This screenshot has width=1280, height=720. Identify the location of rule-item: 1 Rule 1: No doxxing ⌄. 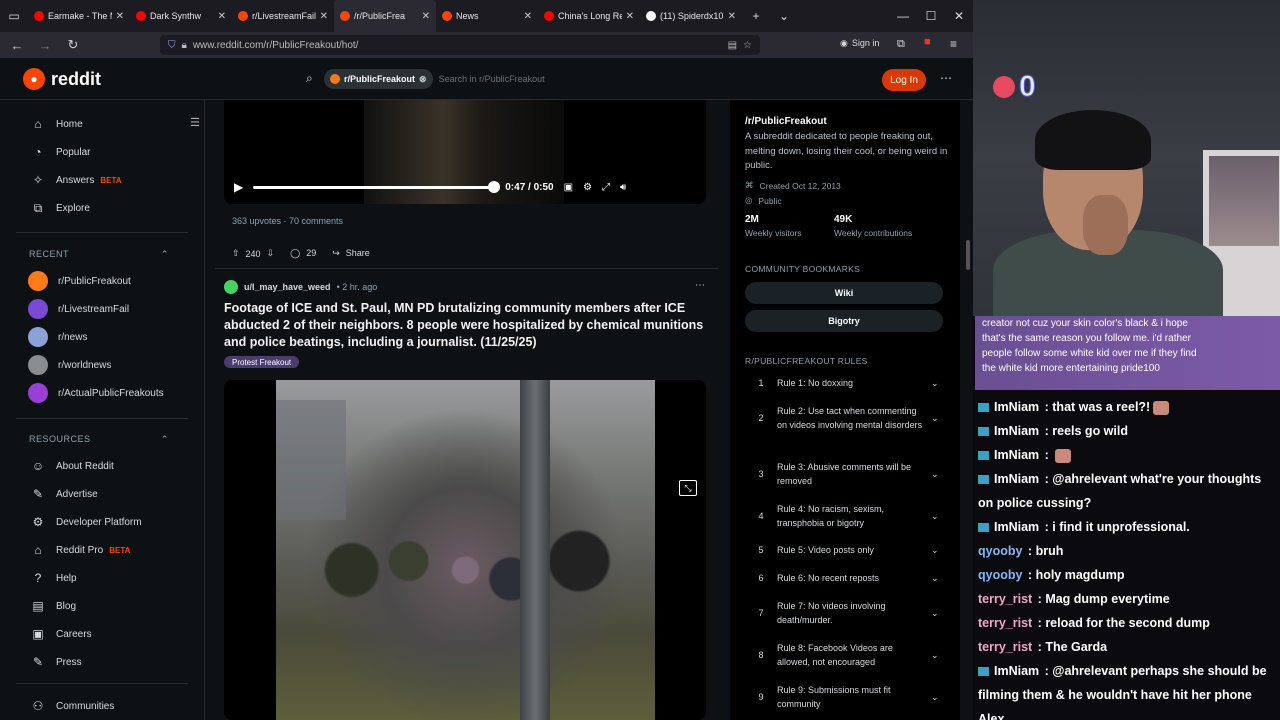
(844, 383).